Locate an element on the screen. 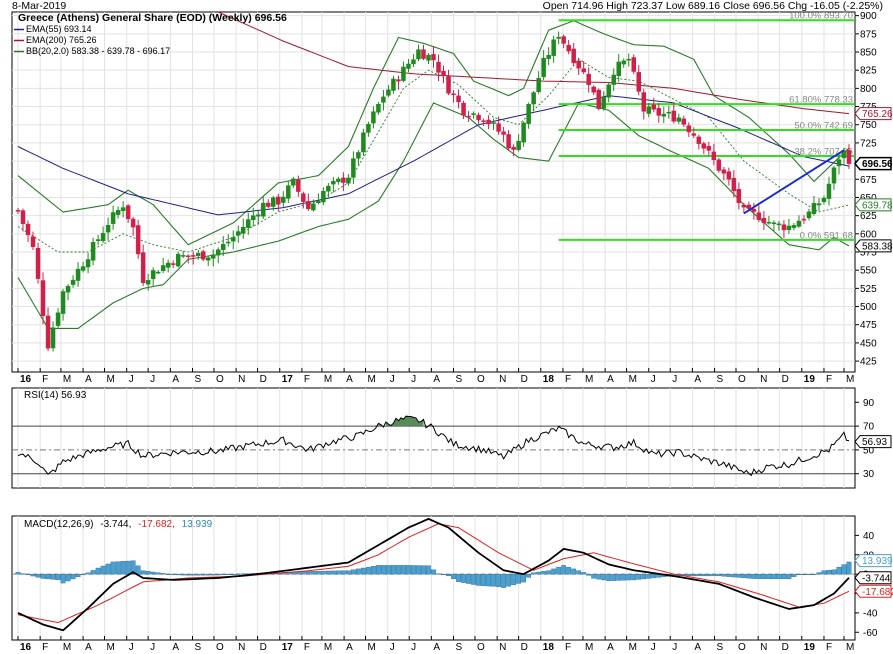 Image resolution: width=893 pixels, height=654 pixels. price-ytick-label: 875 is located at coordinates (868, 34).